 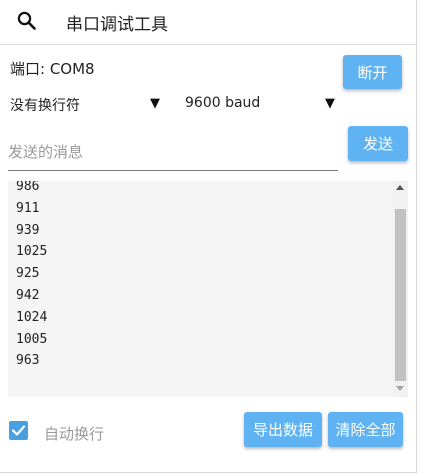 What do you see at coordinates (365, 429) in the screenshot?
I see `clear-all-button: 清除全部` at bounding box center [365, 429].